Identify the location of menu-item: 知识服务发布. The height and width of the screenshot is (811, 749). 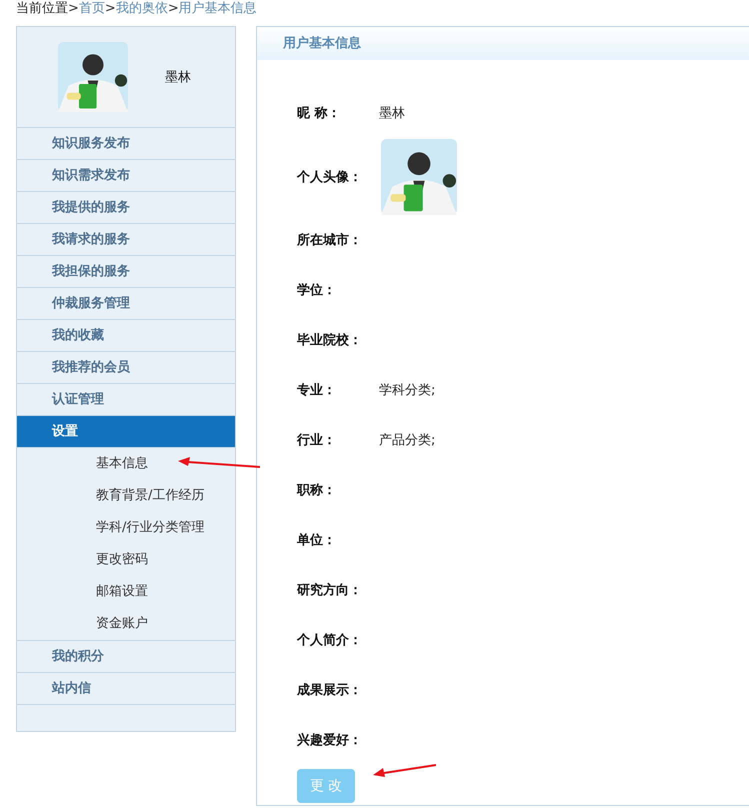
(126, 144).